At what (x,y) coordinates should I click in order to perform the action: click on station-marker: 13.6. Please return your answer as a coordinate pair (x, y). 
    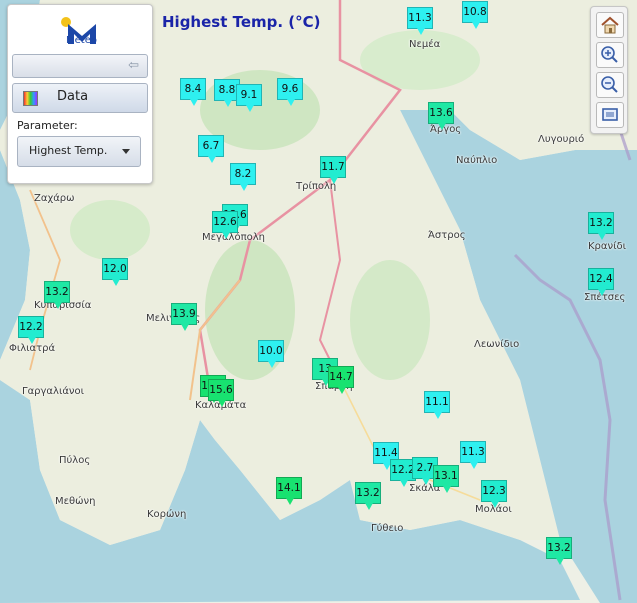
    Looking at the image, I should click on (441, 116).